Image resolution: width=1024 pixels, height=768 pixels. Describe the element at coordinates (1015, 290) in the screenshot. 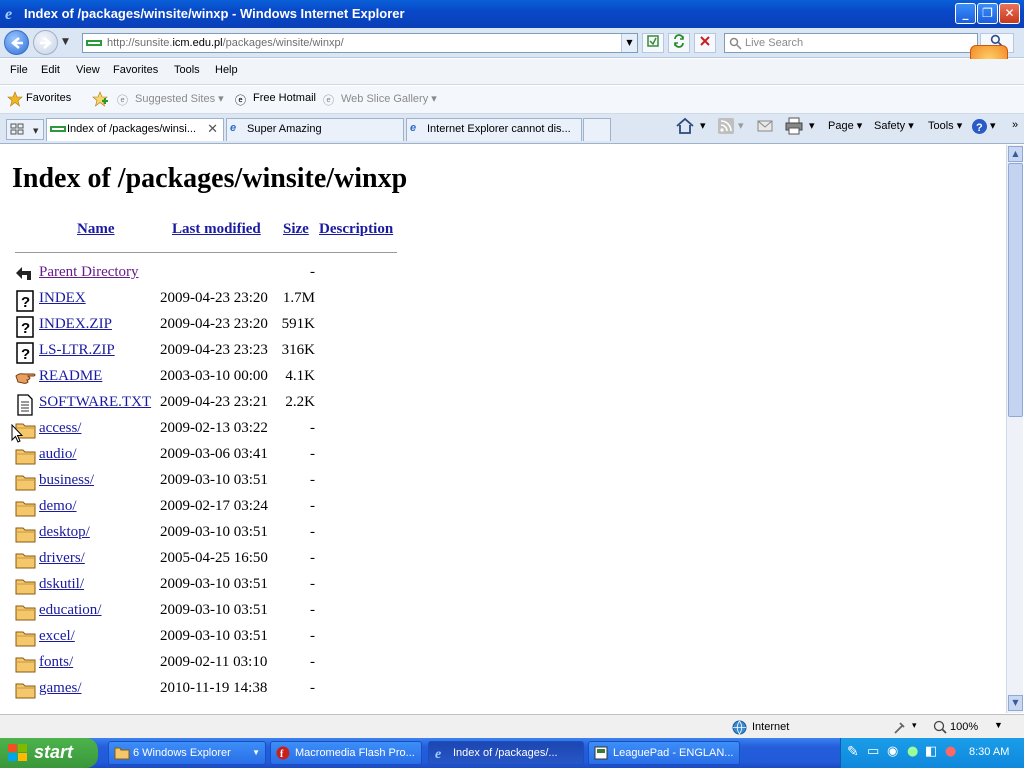

I see `scroll-thumb` at that location.